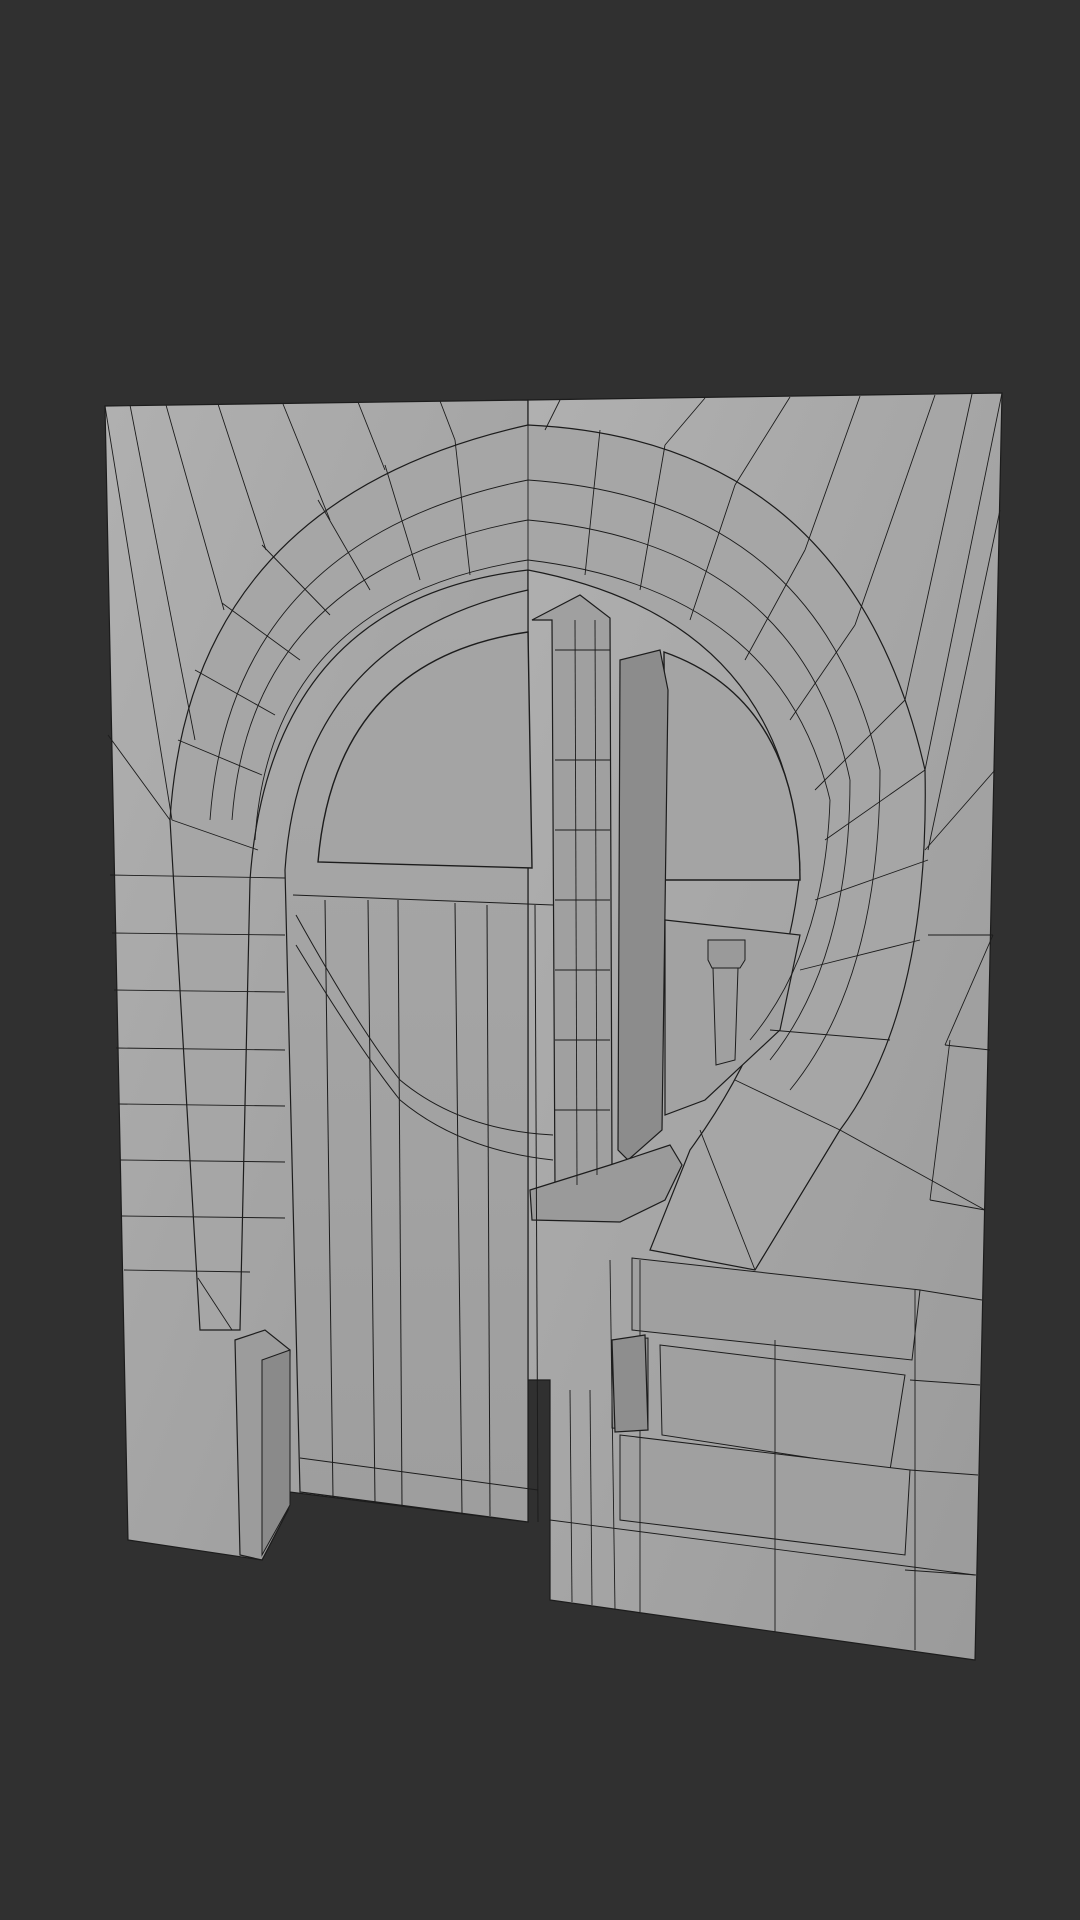 The width and height of the screenshot is (1080, 1920). Describe the element at coordinates (725, 1016) in the screenshot. I see `window-column` at that location.